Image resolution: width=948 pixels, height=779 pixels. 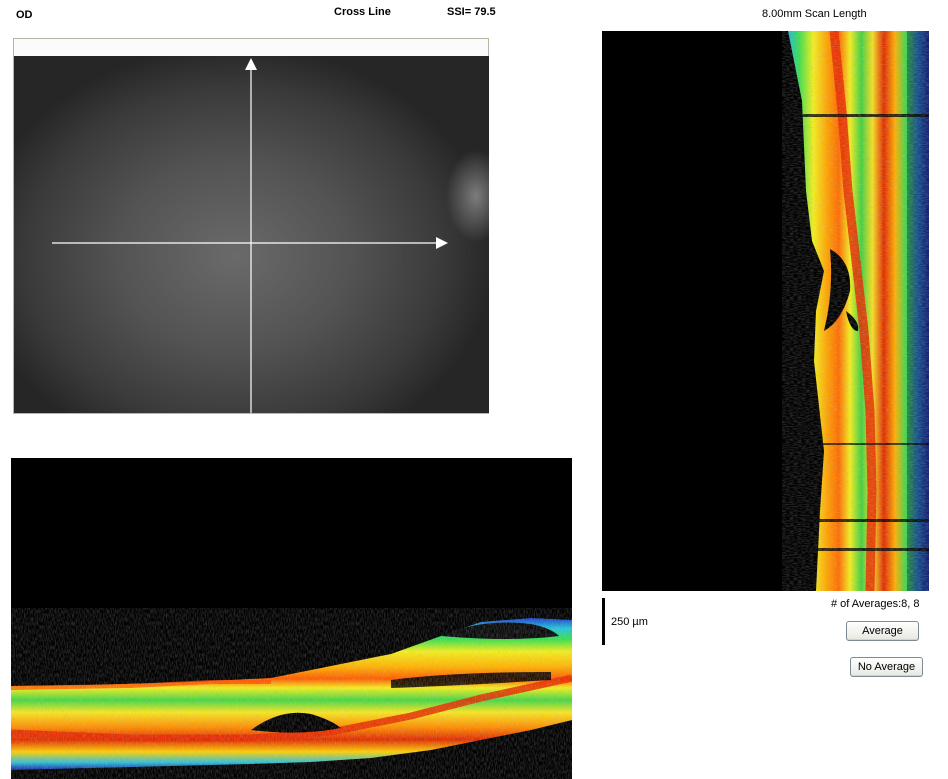 What do you see at coordinates (24, 15) in the screenshot?
I see `eye-label: OD` at bounding box center [24, 15].